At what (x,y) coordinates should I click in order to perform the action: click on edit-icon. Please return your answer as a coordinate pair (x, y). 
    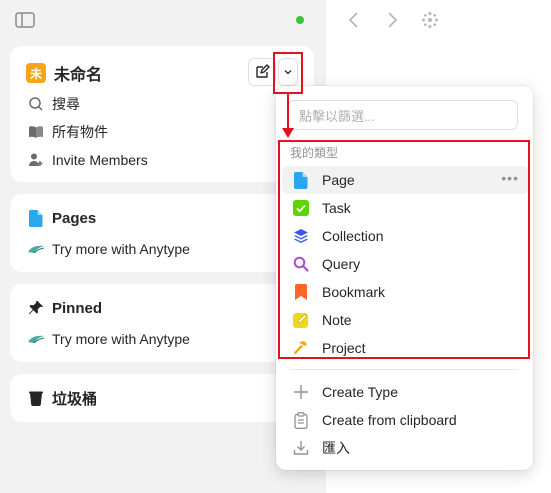
    Looking at the image, I should click on (263, 71).